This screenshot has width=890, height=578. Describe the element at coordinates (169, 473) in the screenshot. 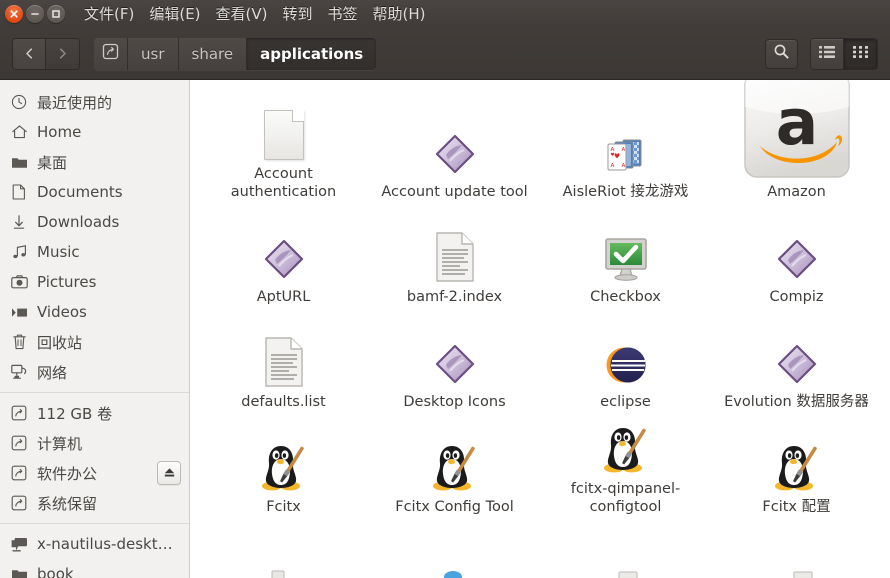

I see `eject-button` at that location.